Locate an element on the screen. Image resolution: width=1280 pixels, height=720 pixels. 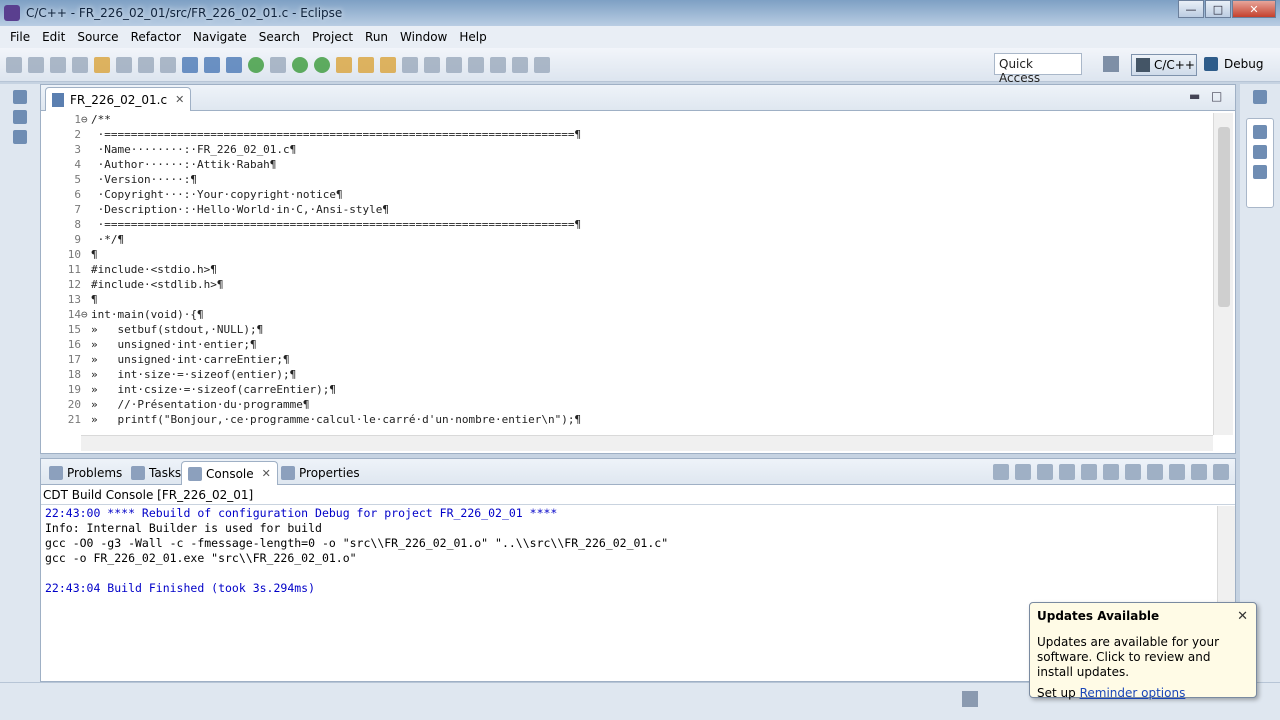
close-console-tab-icon: ✕ is located at coordinates (266, 473).